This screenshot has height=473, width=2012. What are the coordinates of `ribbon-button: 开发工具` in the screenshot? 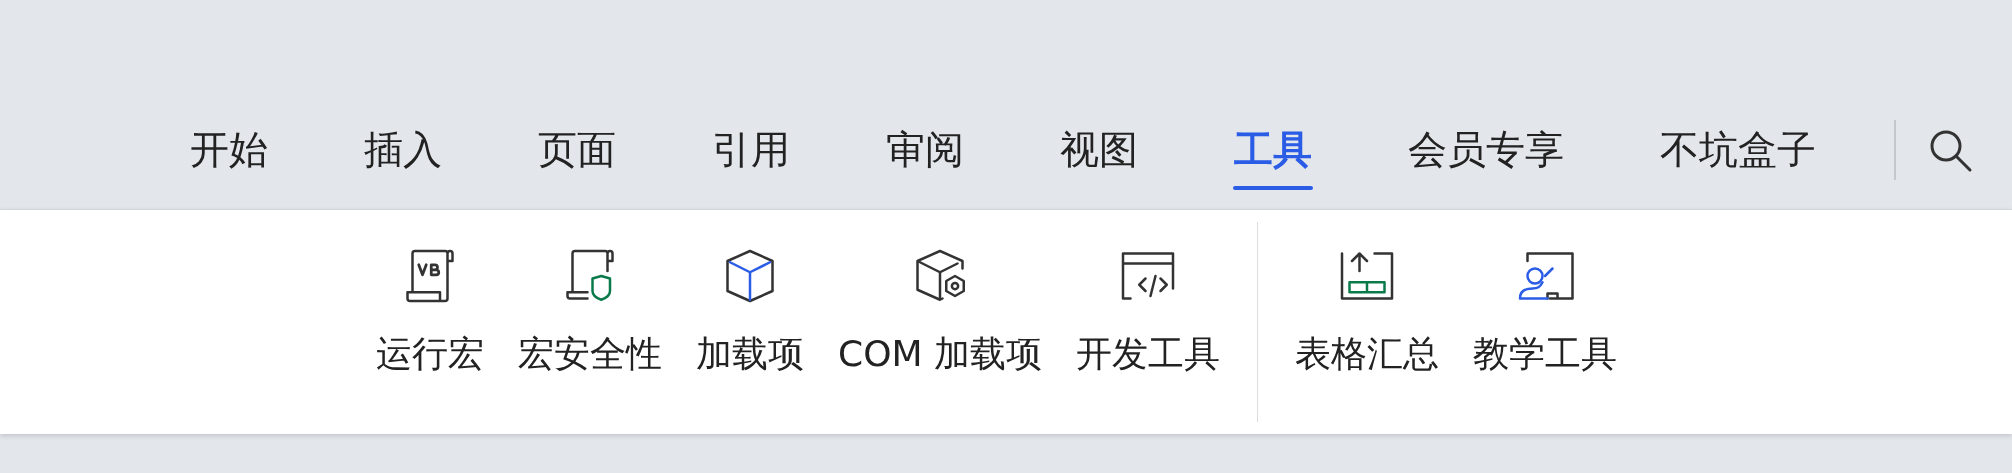 It's located at (1148, 312).